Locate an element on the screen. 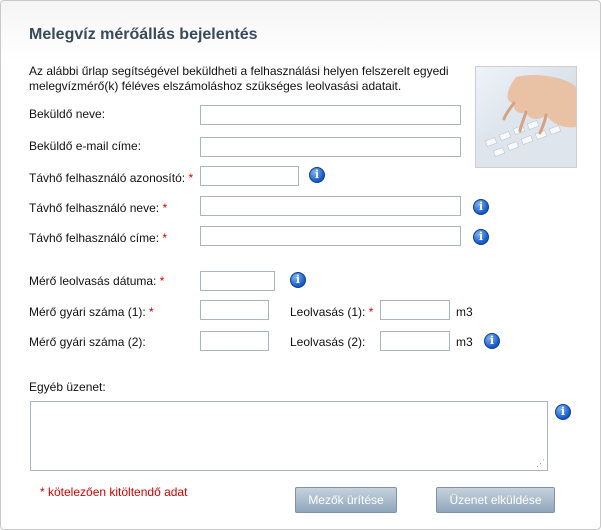 The height and width of the screenshot is (530, 601). meter-serial-1-label: Mérő gyári száma (1): * is located at coordinates (91, 312).